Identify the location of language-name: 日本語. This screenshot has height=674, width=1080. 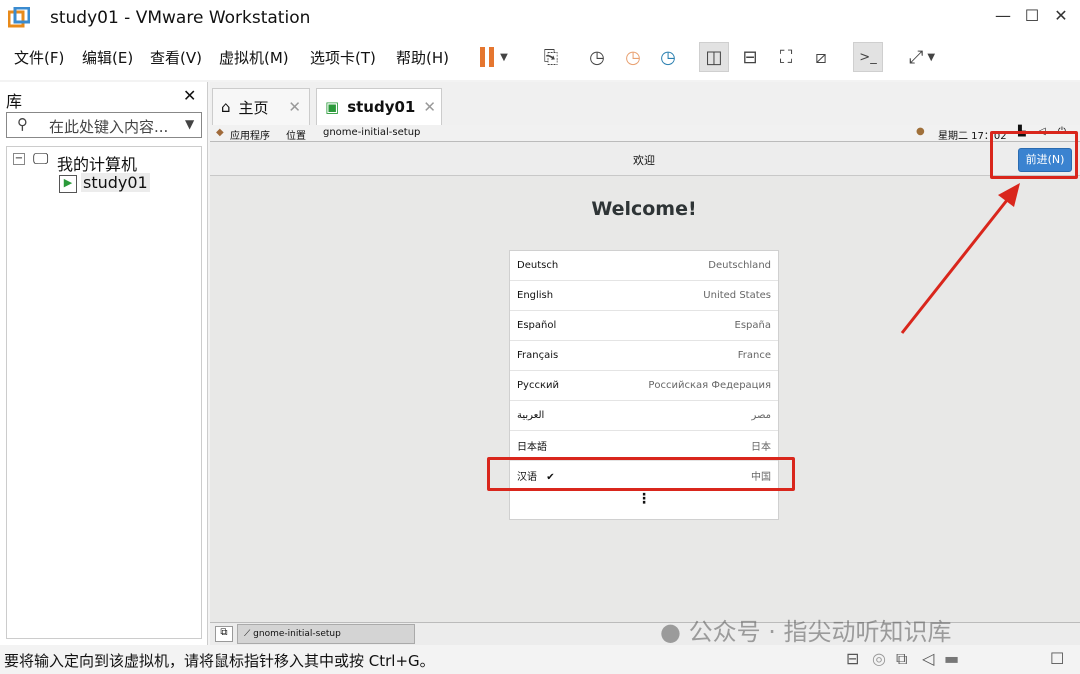
(532, 447).